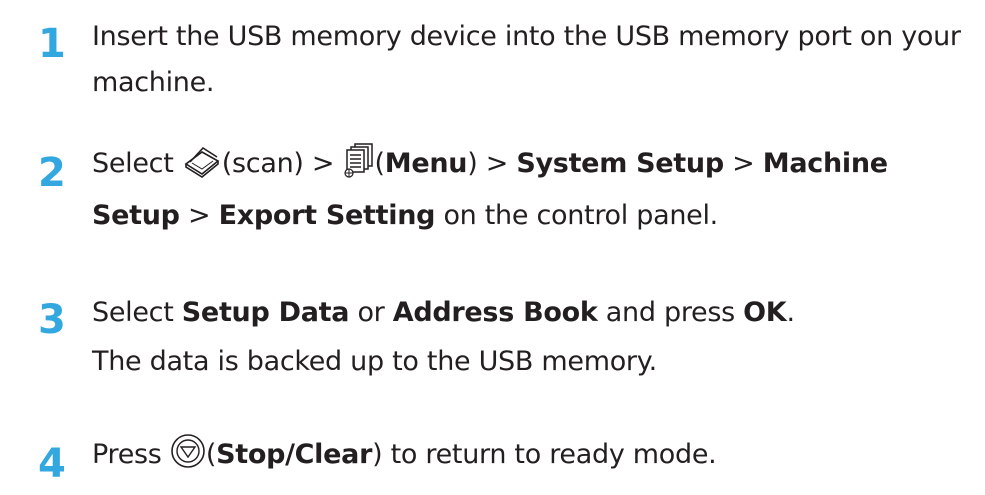  I want to click on step-number: 2, so click(52, 173).